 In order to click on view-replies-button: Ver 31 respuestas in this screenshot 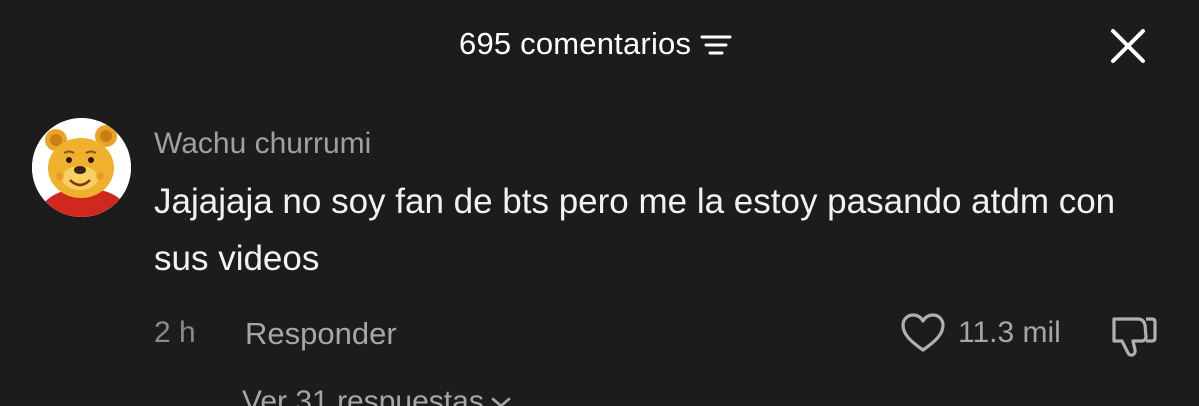, I will do `click(378, 395)`.